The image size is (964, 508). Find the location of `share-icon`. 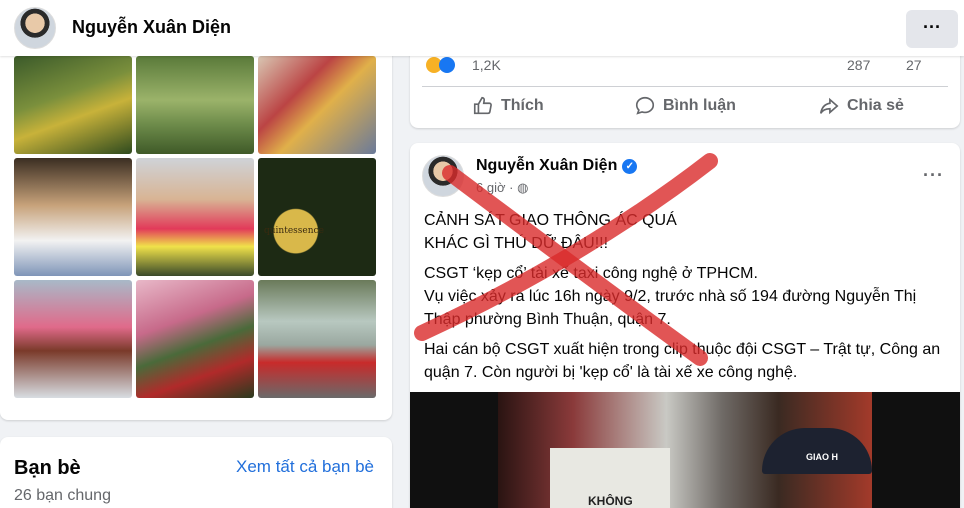

share-icon is located at coordinates (829, 106).